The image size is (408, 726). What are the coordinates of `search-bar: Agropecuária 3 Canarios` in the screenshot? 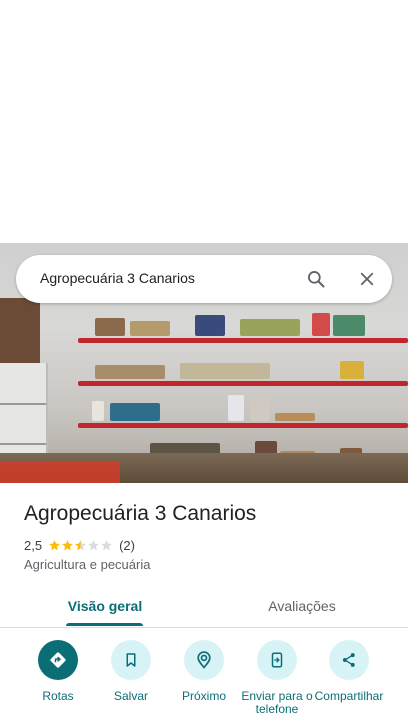 It's located at (204, 279).